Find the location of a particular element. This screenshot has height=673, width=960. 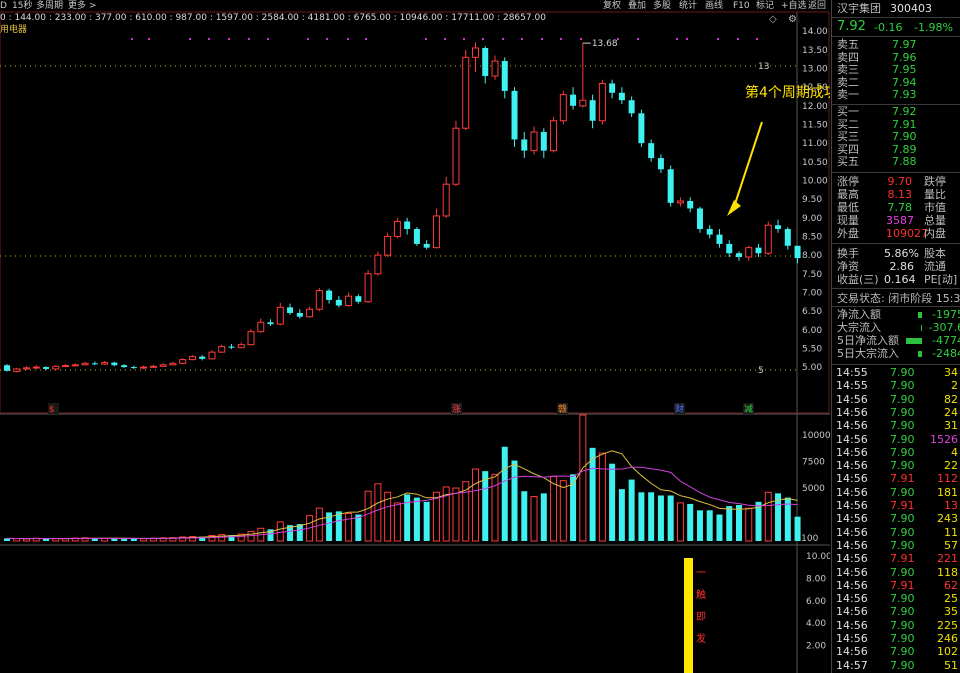

price-tick-label: 9.50 is located at coordinates (812, 200).